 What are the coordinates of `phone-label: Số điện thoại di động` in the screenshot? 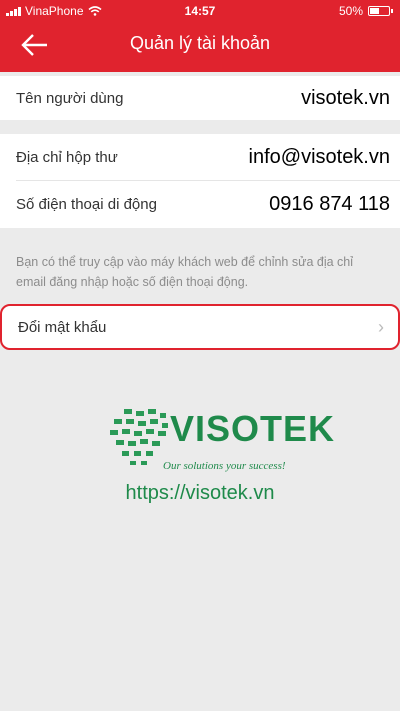 It's located at (86, 204).